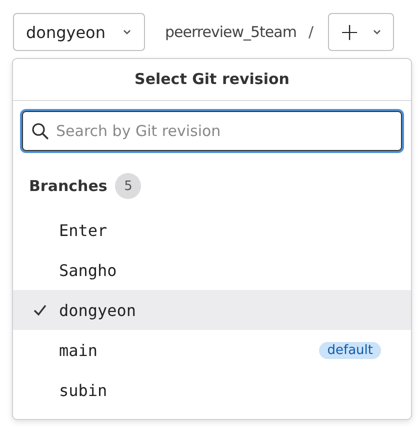 The height and width of the screenshot is (432, 420). Describe the element at coordinates (212, 310) in the screenshot. I see `branch-item: dongyeon` at that location.